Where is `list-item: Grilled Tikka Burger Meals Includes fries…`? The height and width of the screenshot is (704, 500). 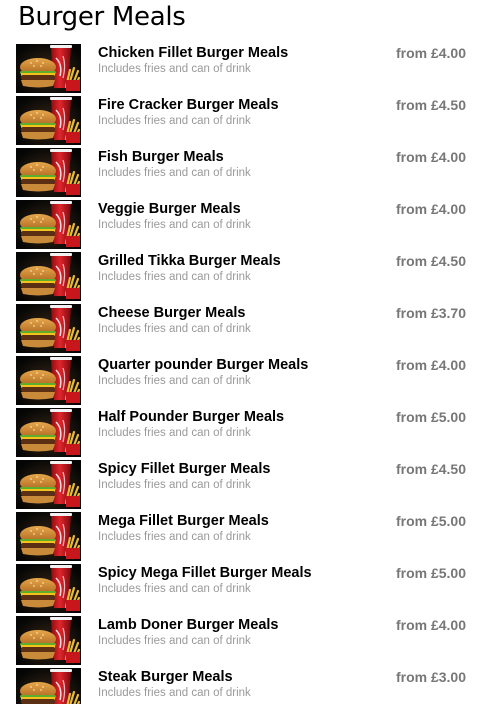
list-item: Grilled Tikka Burger Meals Includes fries… is located at coordinates (250, 276).